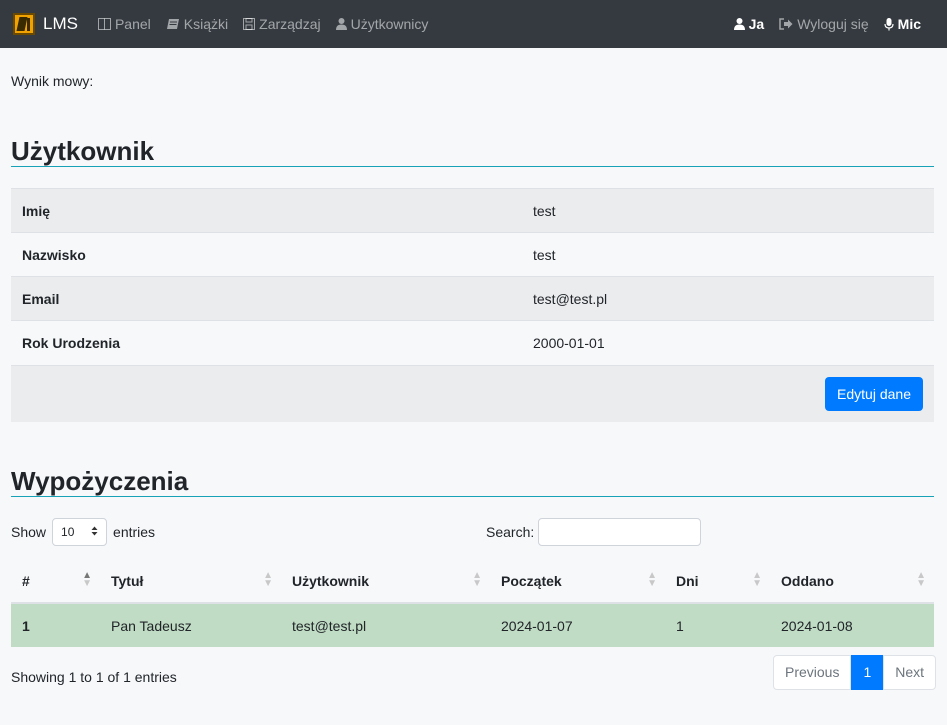  I want to click on pagination: Previous 1 Next, so click(855, 672).